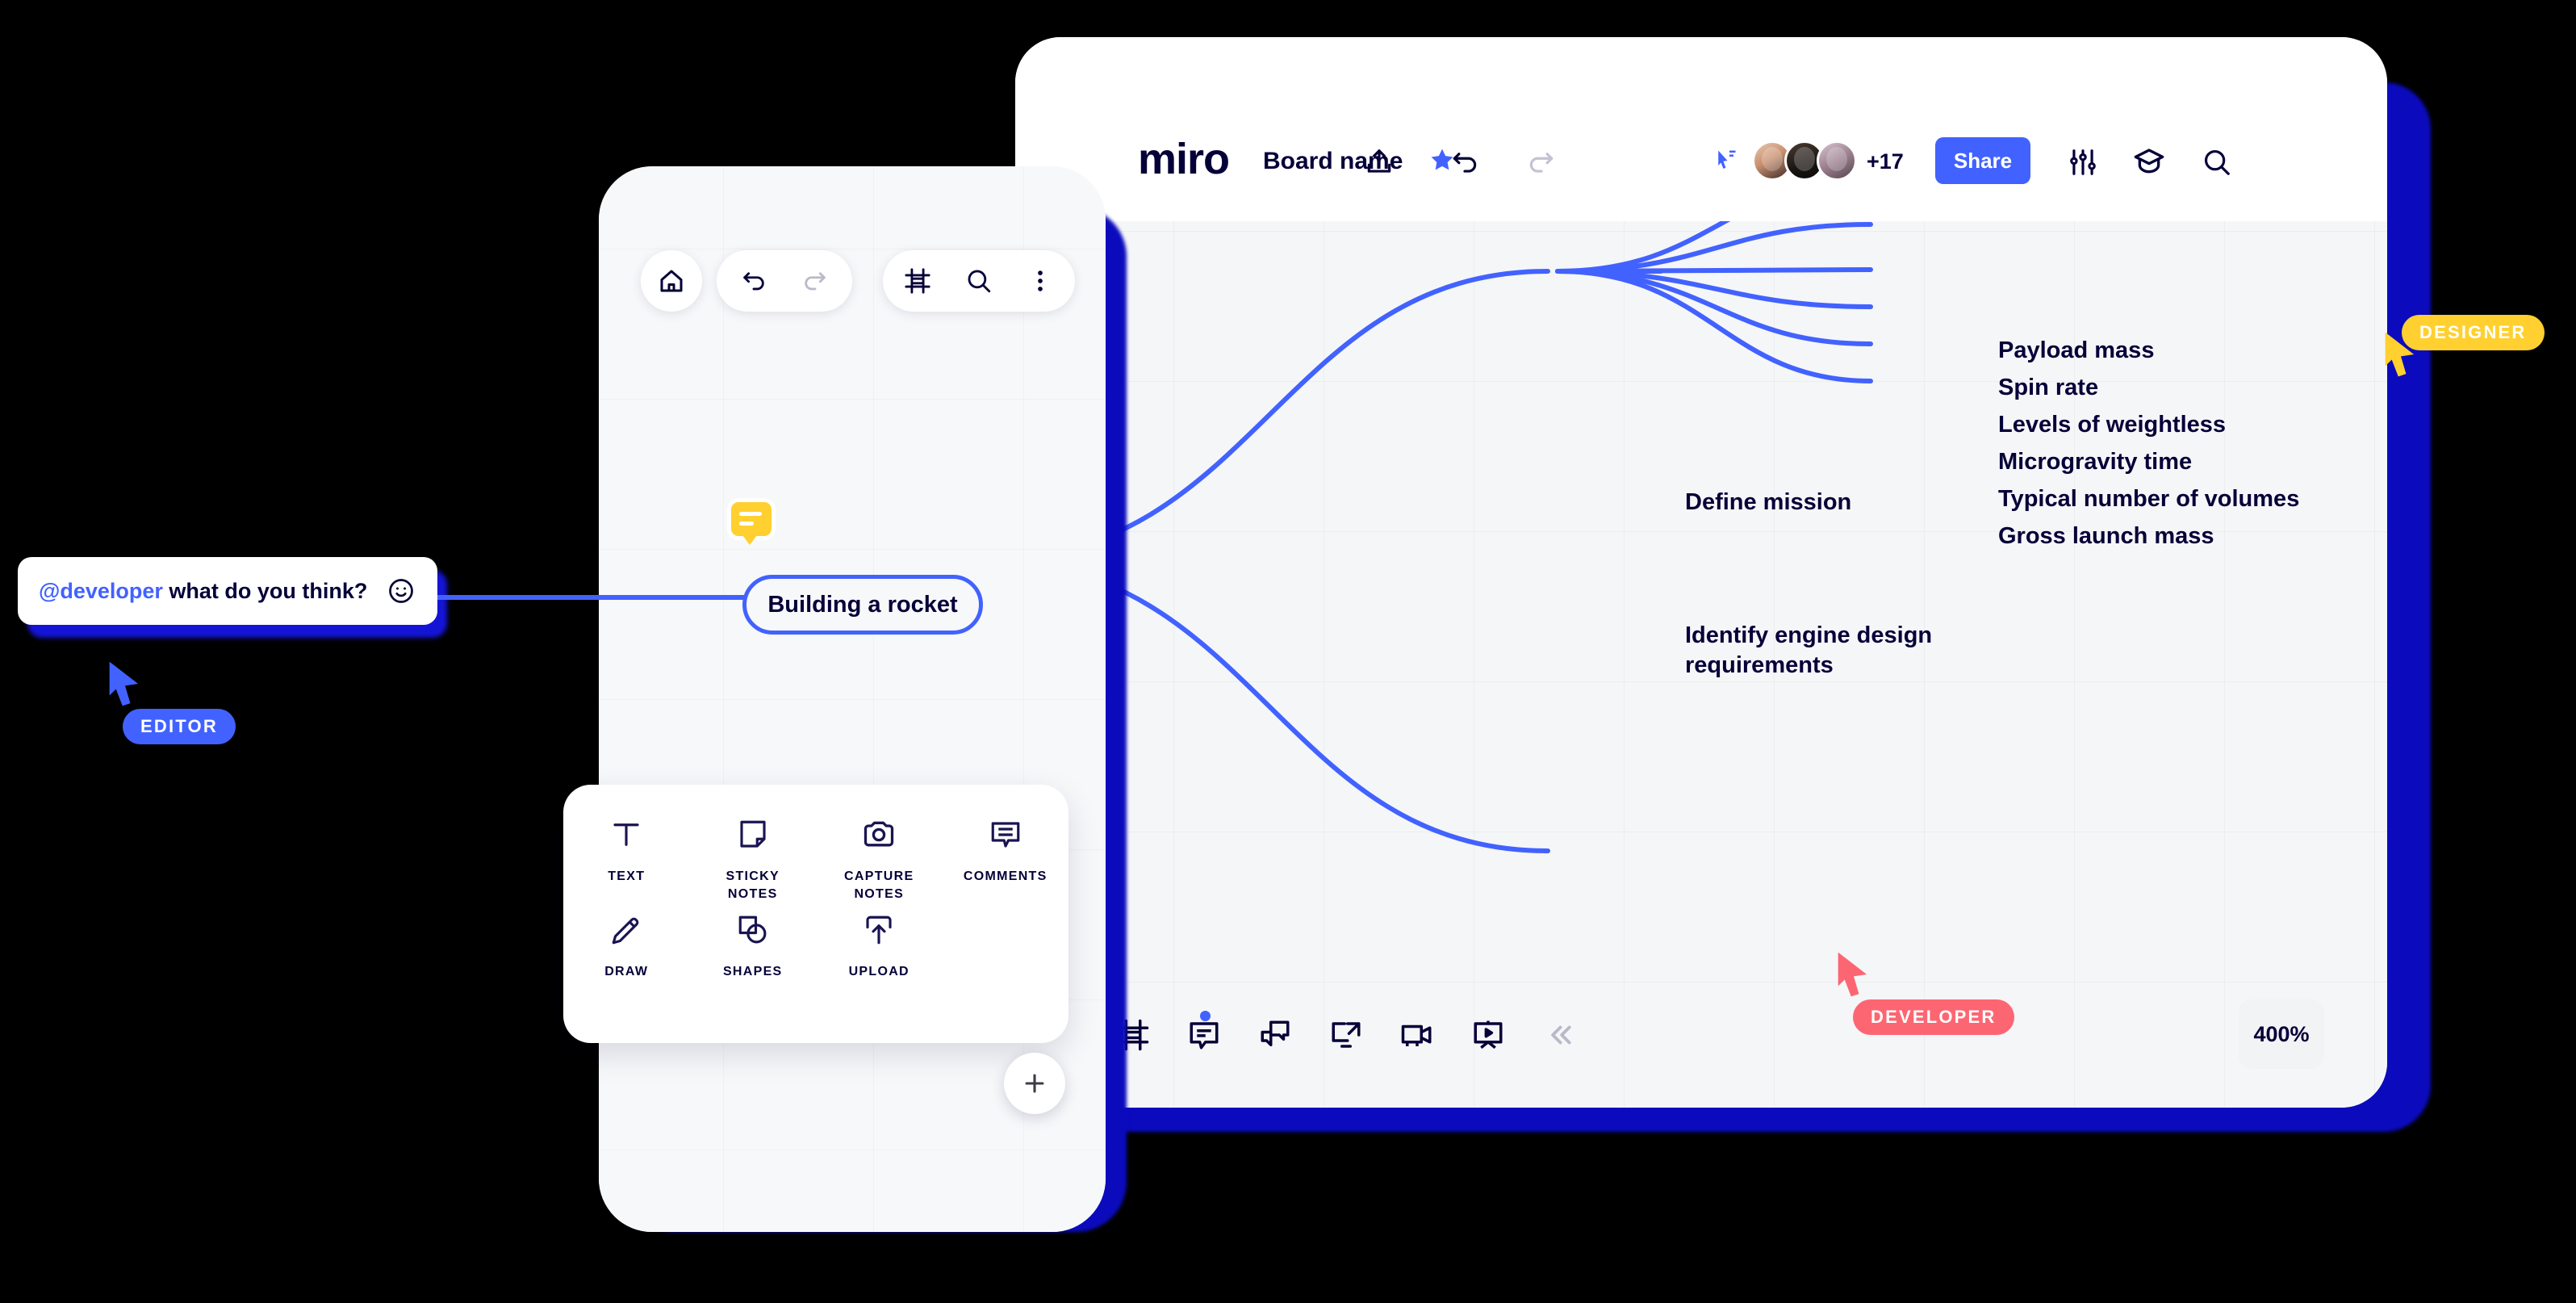  Describe the element at coordinates (1982, 160) in the screenshot. I see `share-button: Share` at that location.